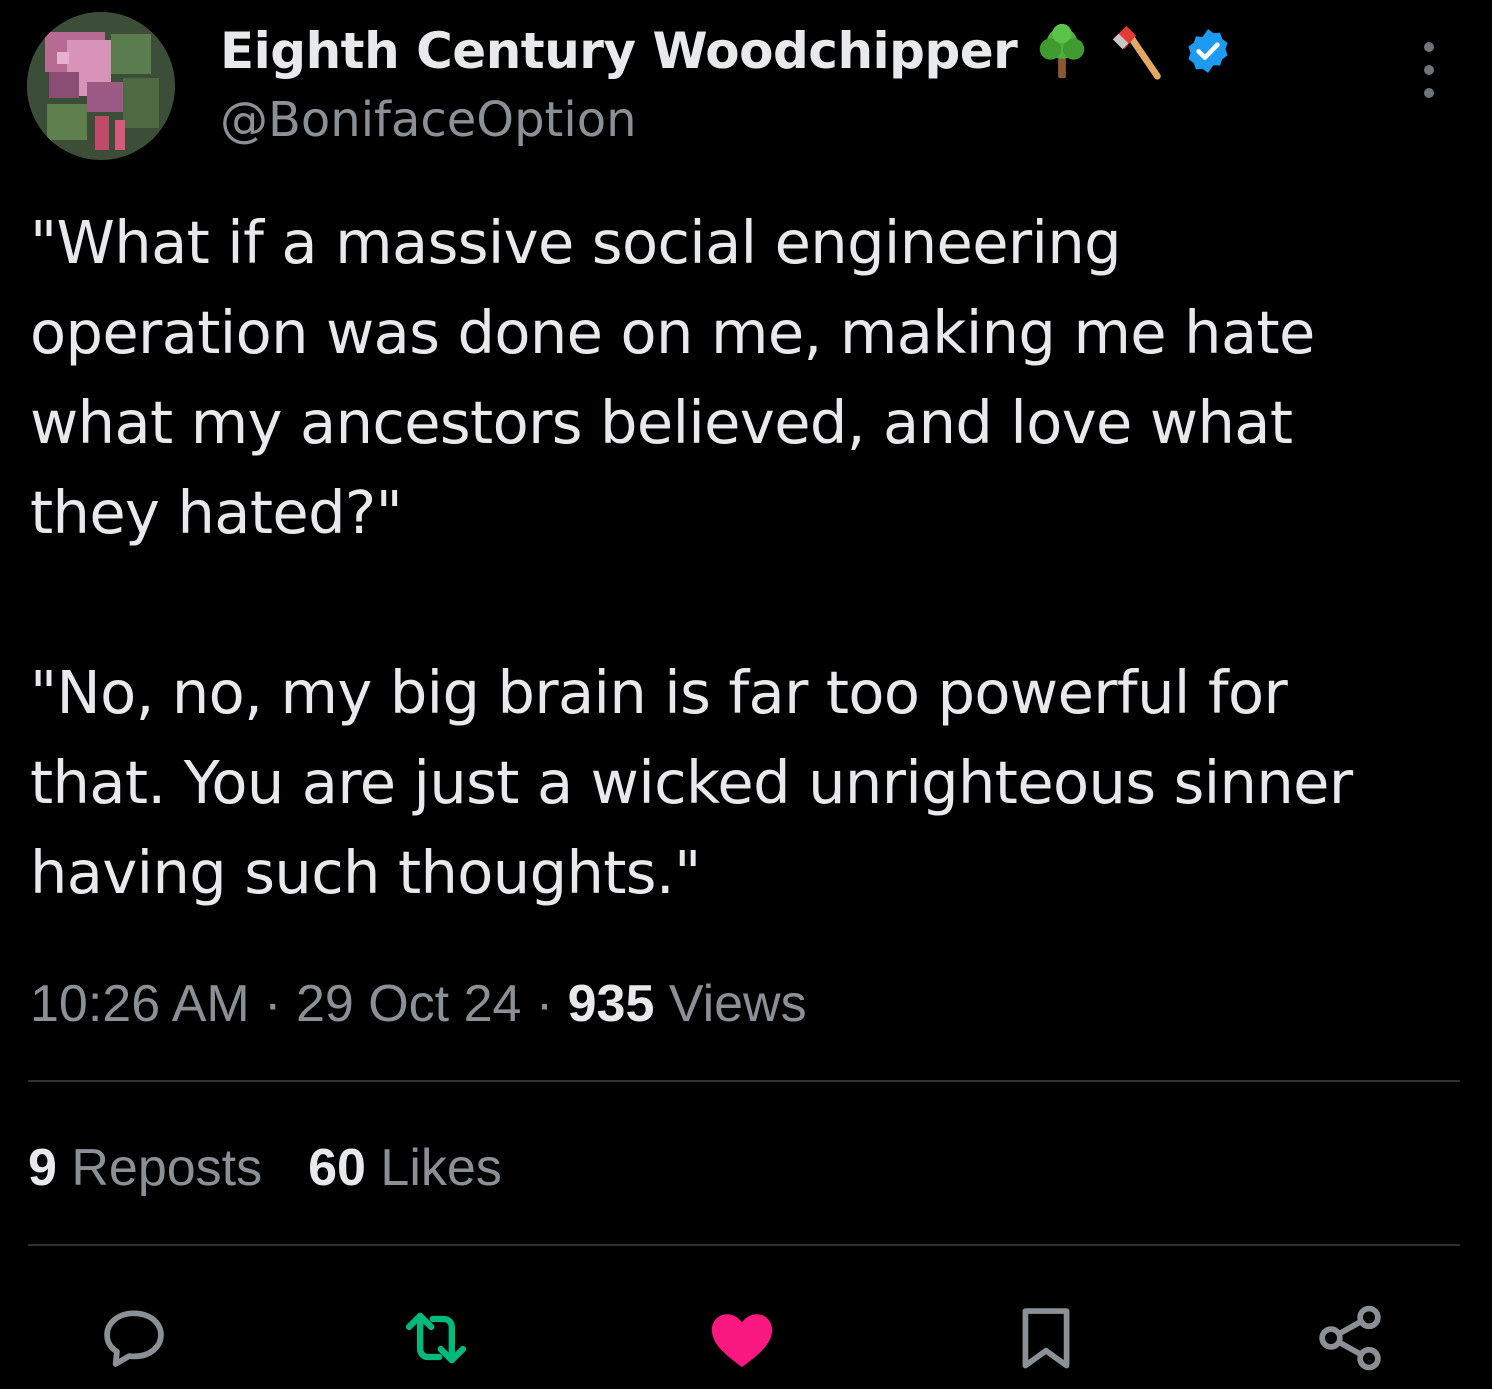  What do you see at coordinates (1062, 51) in the screenshot?
I see `tree-emoji-icon` at bounding box center [1062, 51].